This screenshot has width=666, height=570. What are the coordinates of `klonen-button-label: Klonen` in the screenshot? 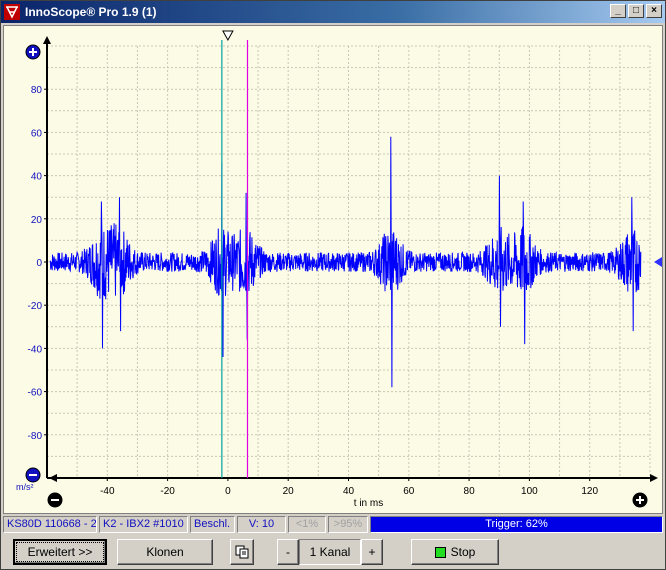 It's located at (165, 552).